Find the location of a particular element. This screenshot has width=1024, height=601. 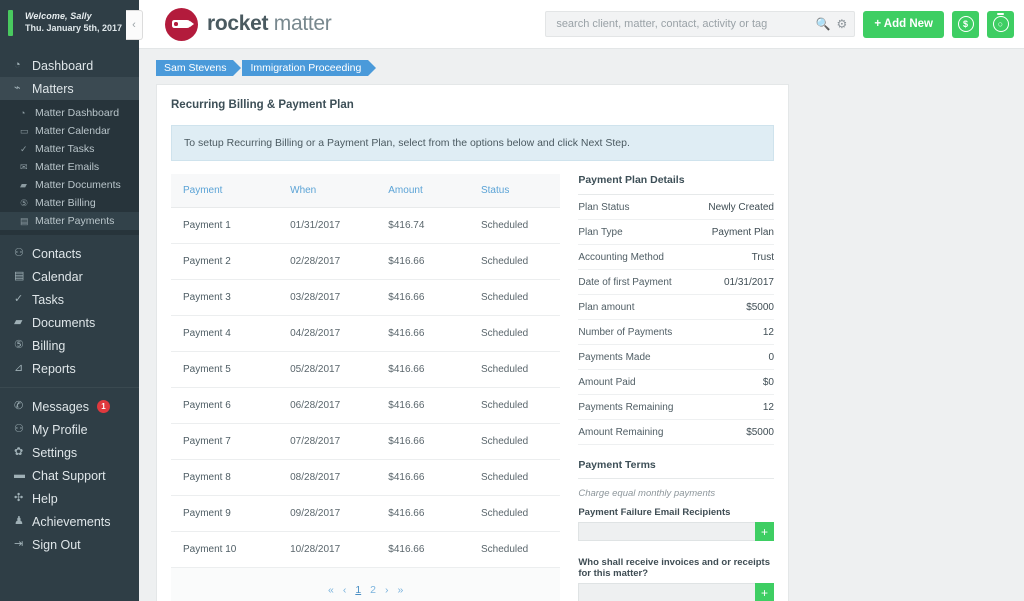

sidebar-item-messages: ✆ Messages 1 is located at coordinates (69, 406).